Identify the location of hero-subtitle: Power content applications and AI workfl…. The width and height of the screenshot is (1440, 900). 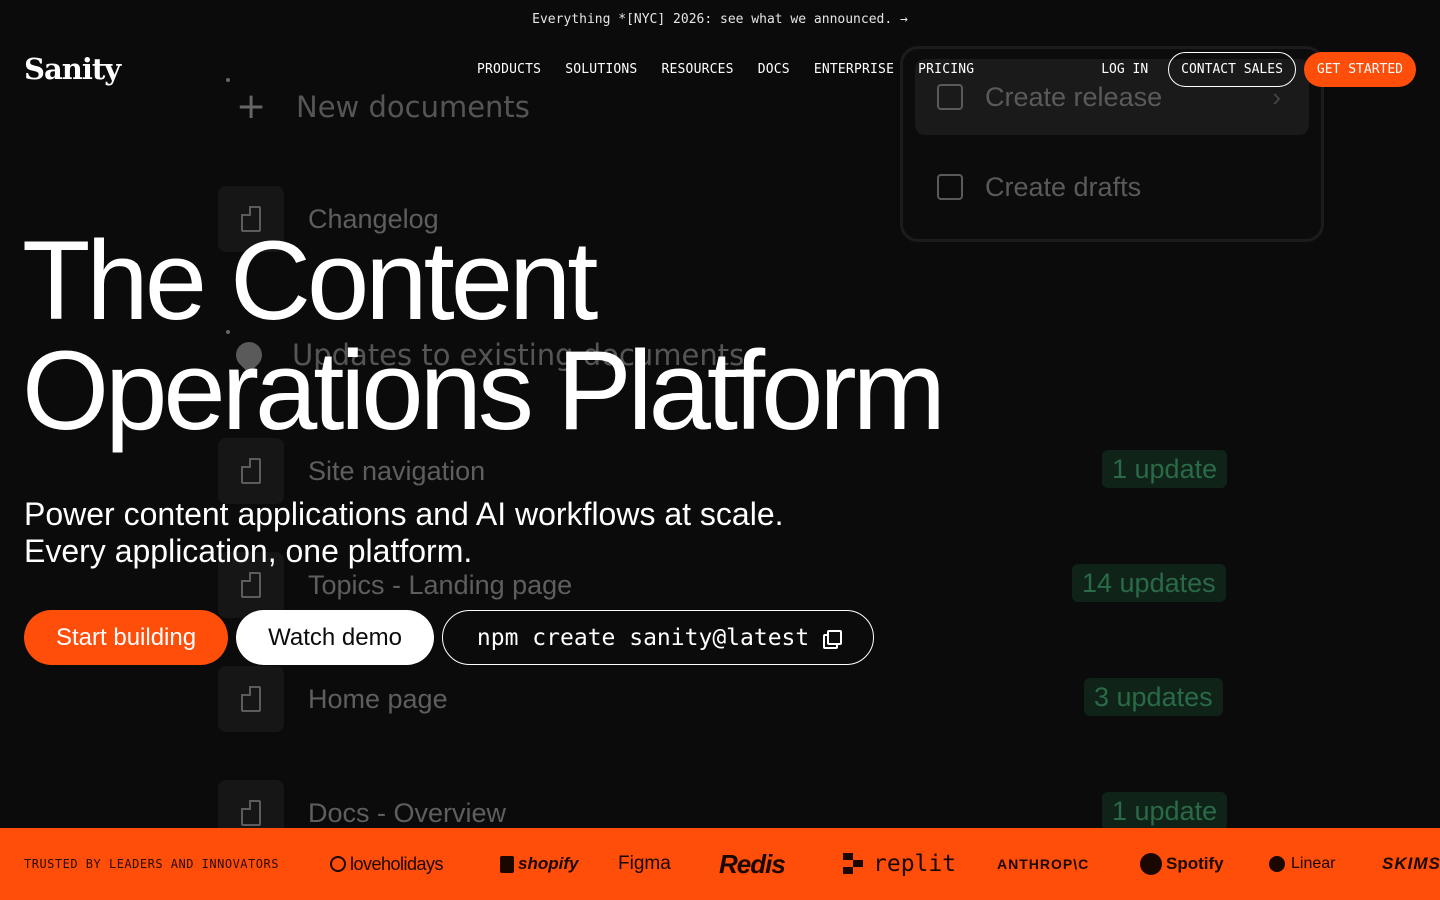
(404, 533).